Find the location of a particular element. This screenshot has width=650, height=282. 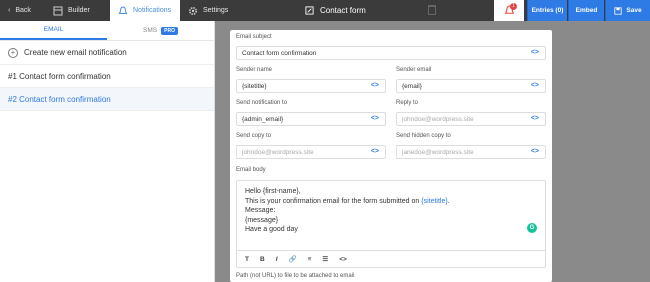

notification-item-2: #2 Contact form confirmation is located at coordinates (107, 99).